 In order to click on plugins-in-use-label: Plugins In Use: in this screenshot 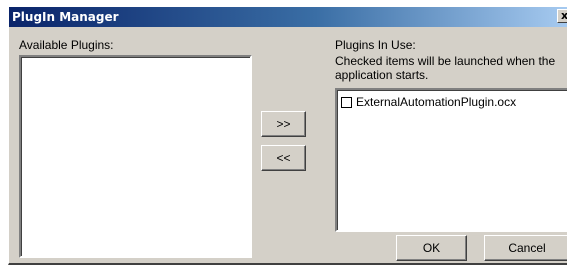, I will do `click(375, 45)`.